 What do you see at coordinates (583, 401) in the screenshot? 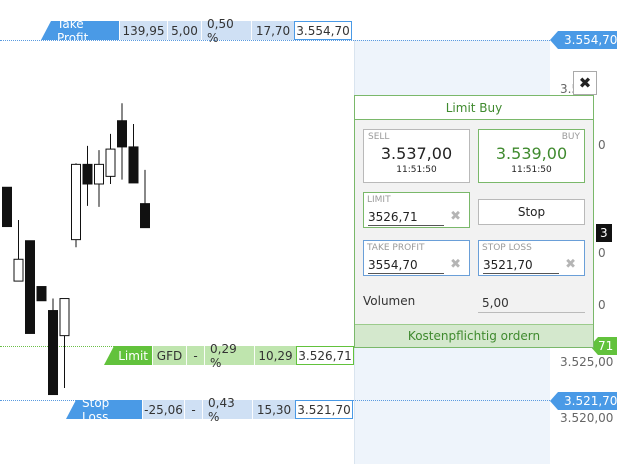
I see `stop-loss-axis-tag: 3.521,70` at bounding box center [583, 401].